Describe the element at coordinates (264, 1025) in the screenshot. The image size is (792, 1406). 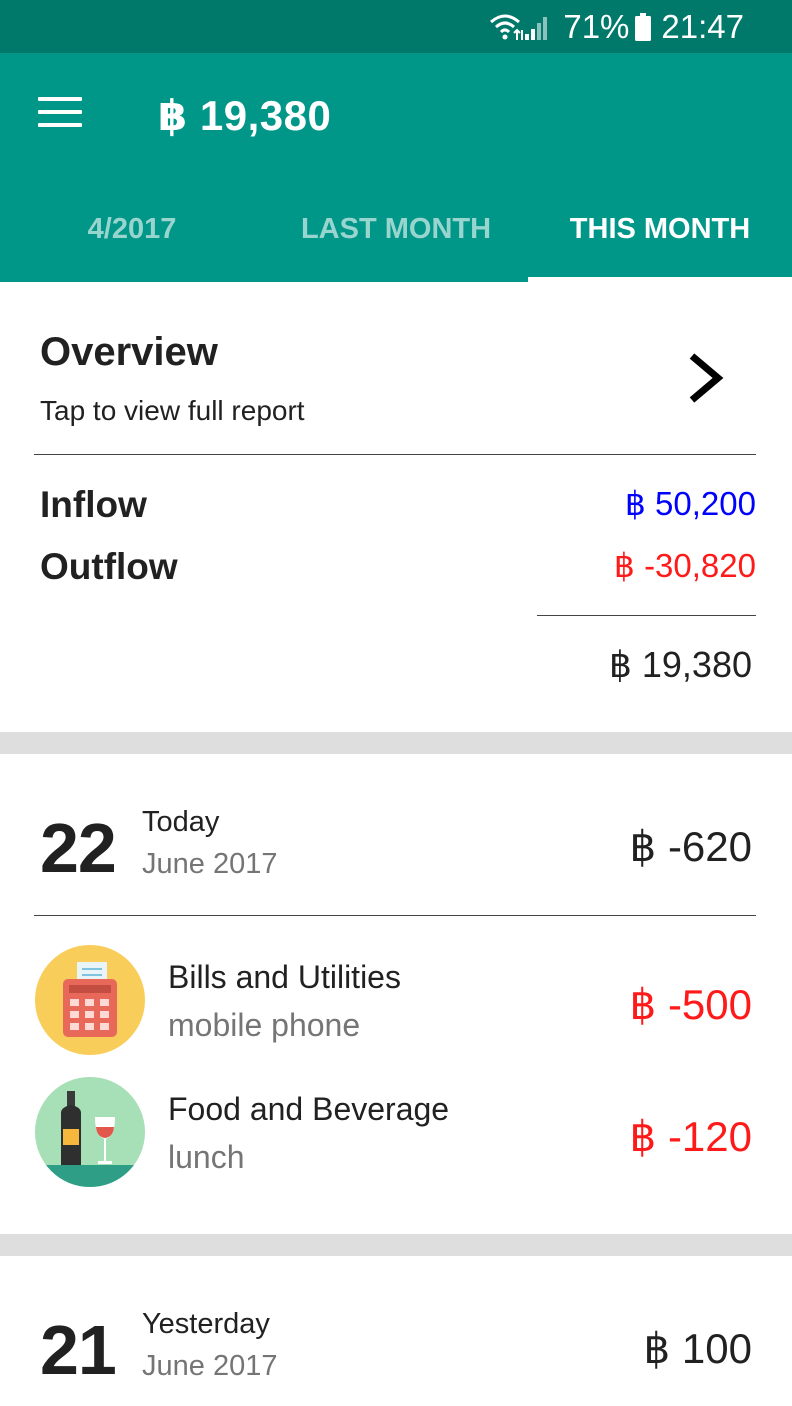
I see `transaction-note: mobile phone` at that location.